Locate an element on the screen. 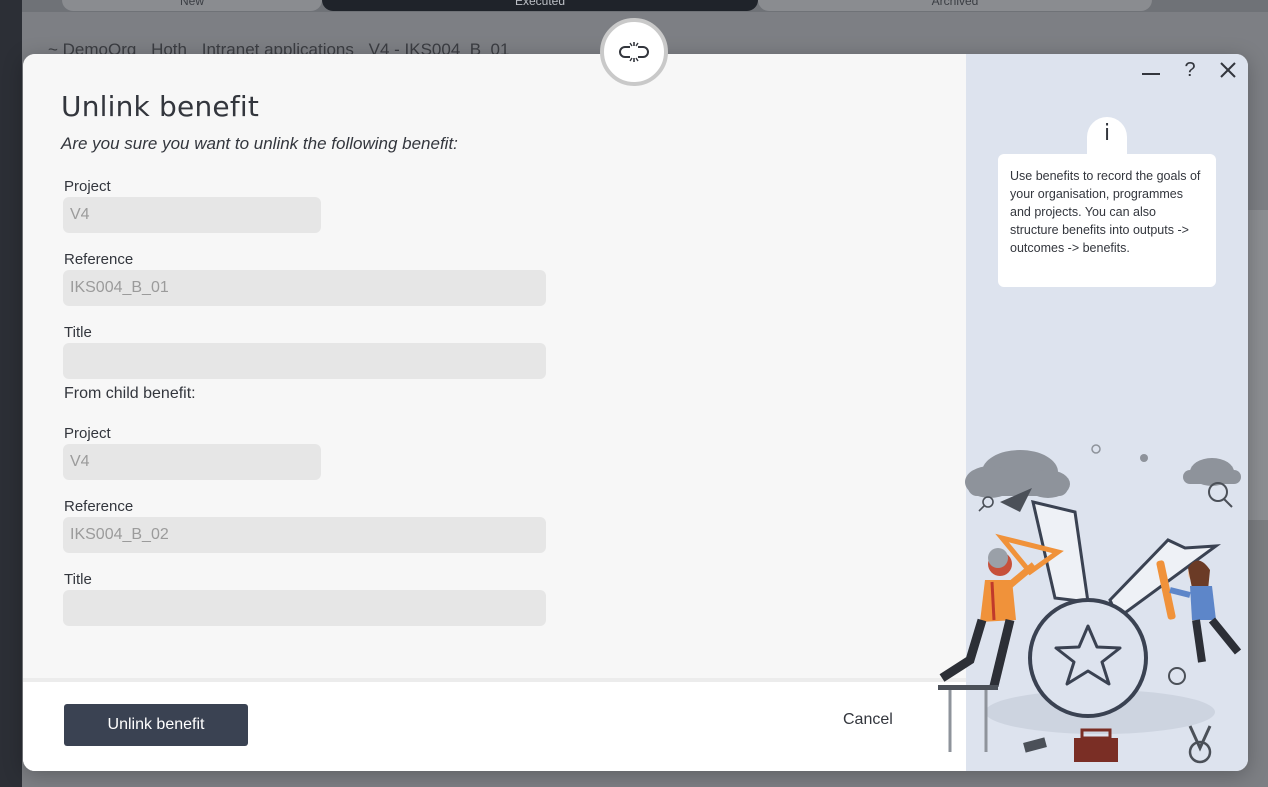 The image size is (1268, 787). tab-executed: Executed is located at coordinates (540, 5).